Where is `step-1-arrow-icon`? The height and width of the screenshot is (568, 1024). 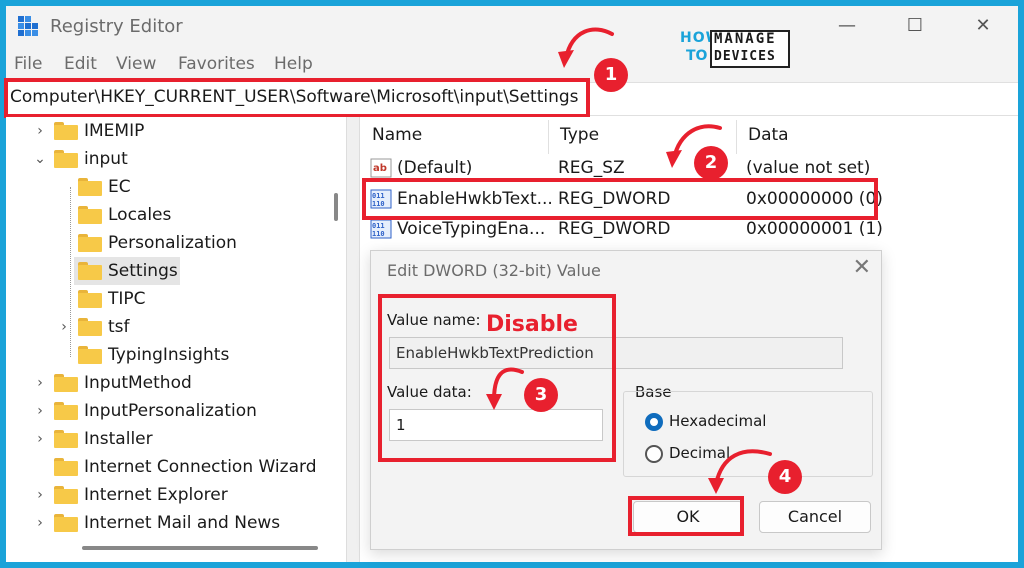 step-1-arrow-icon is located at coordinates (589, 43).